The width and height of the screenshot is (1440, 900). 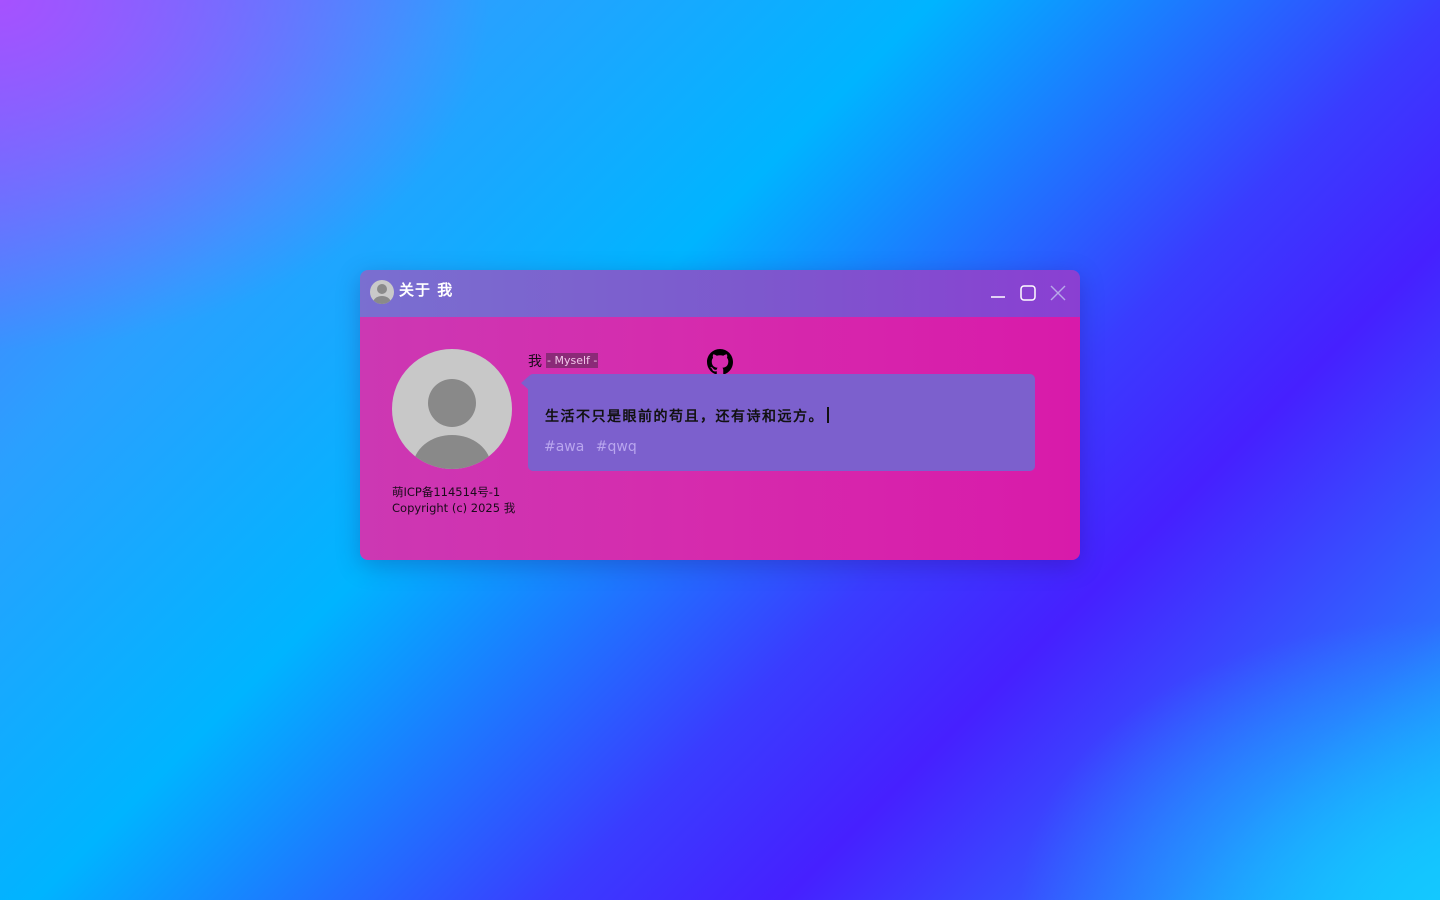 I want to click on minimize-button, so click(x=998, y=293).